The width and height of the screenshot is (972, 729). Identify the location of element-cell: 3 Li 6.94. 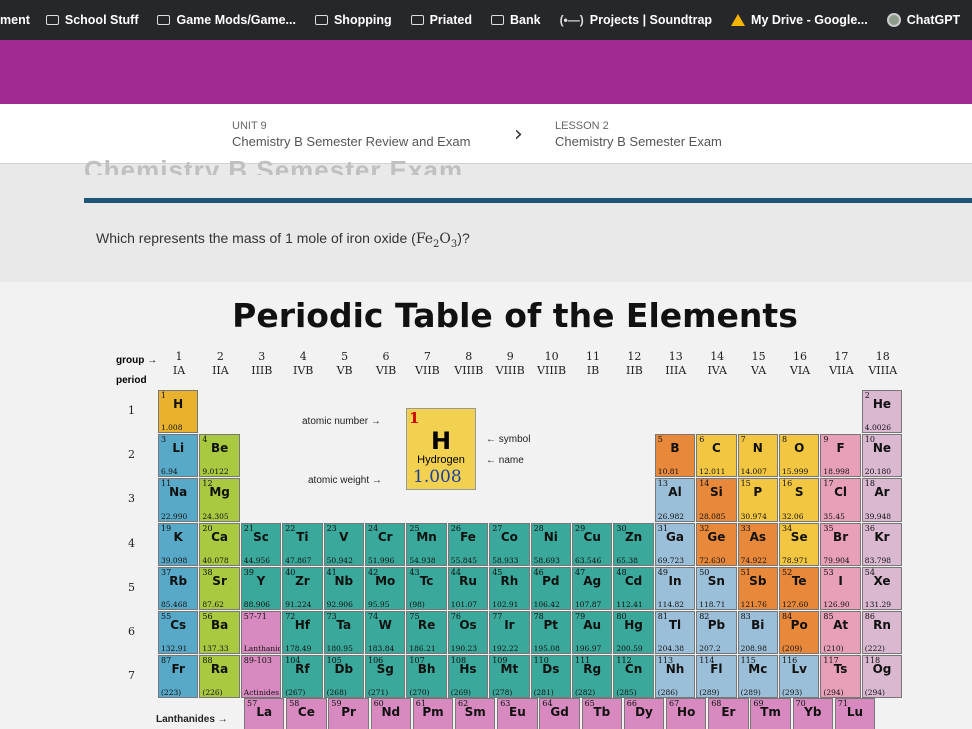
(178, 456).